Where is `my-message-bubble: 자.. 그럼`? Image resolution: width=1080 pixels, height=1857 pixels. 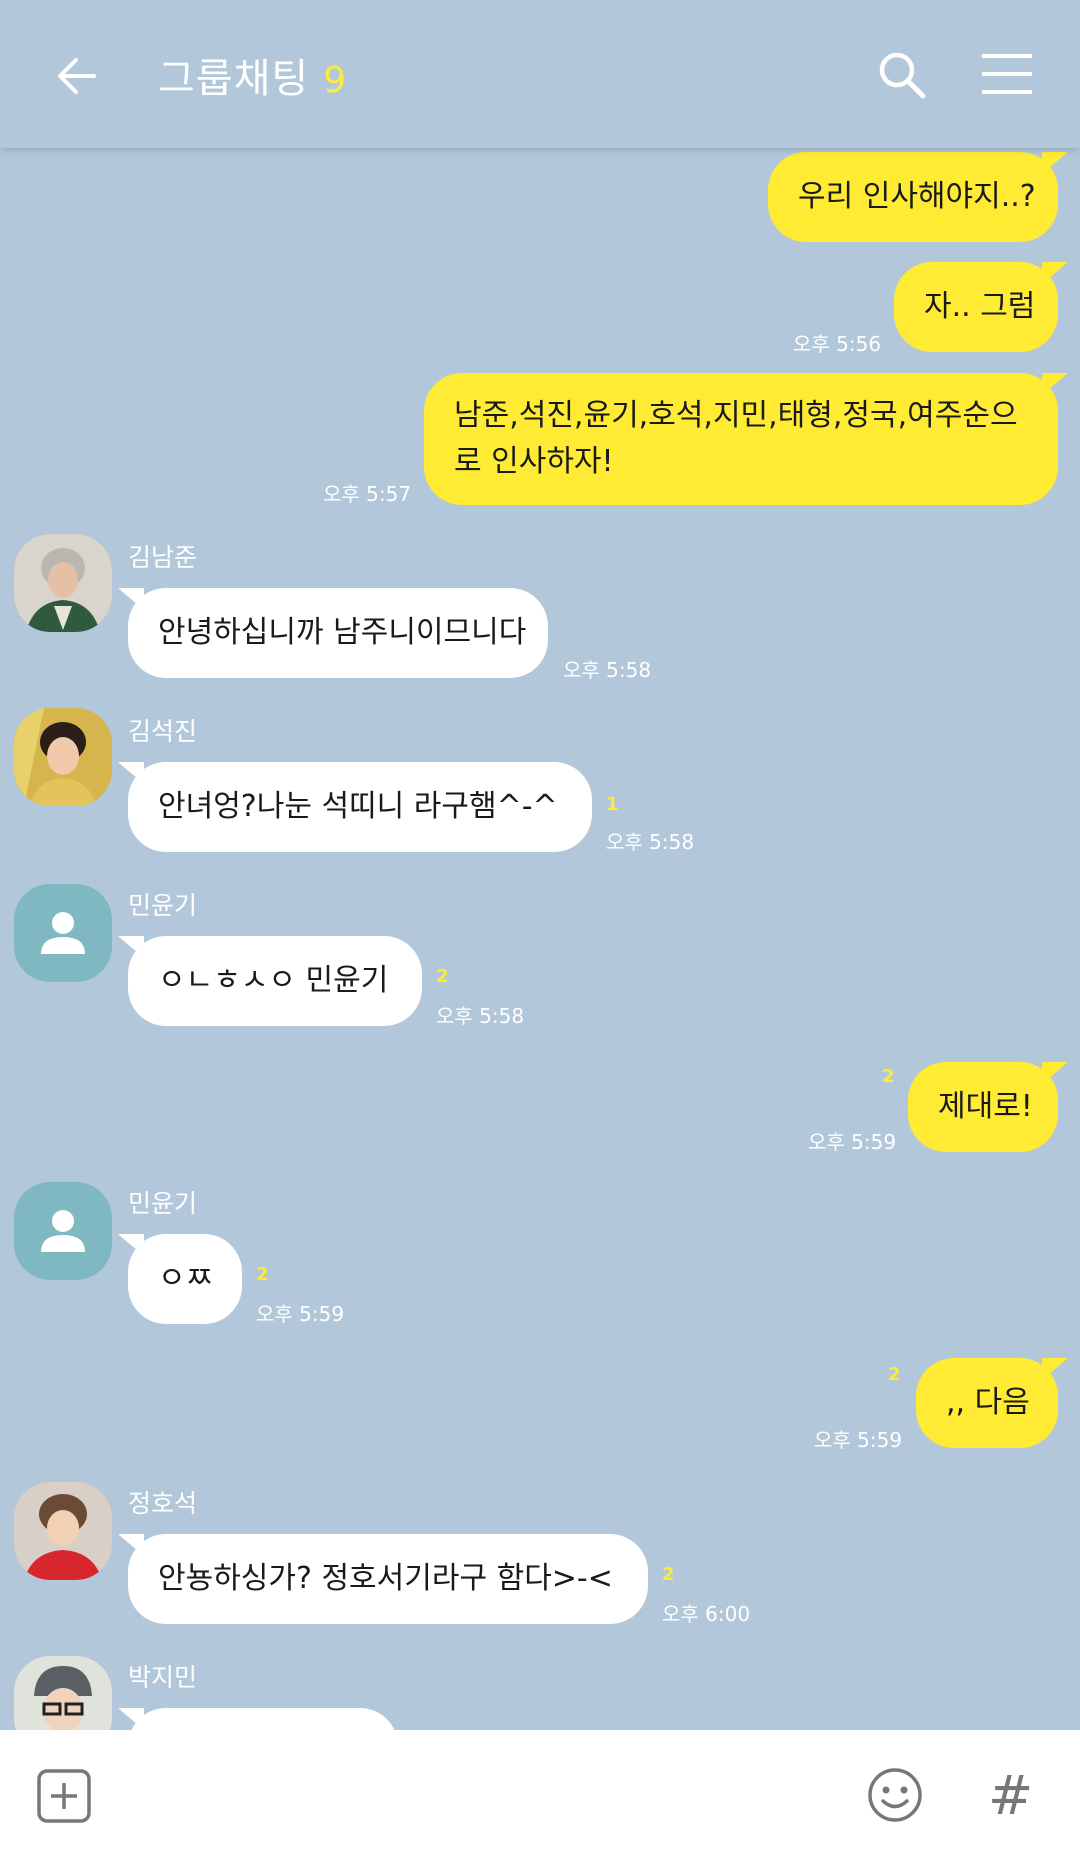
my-message-bubble: 자.. 그럼 is located at coordinates (981, 307).